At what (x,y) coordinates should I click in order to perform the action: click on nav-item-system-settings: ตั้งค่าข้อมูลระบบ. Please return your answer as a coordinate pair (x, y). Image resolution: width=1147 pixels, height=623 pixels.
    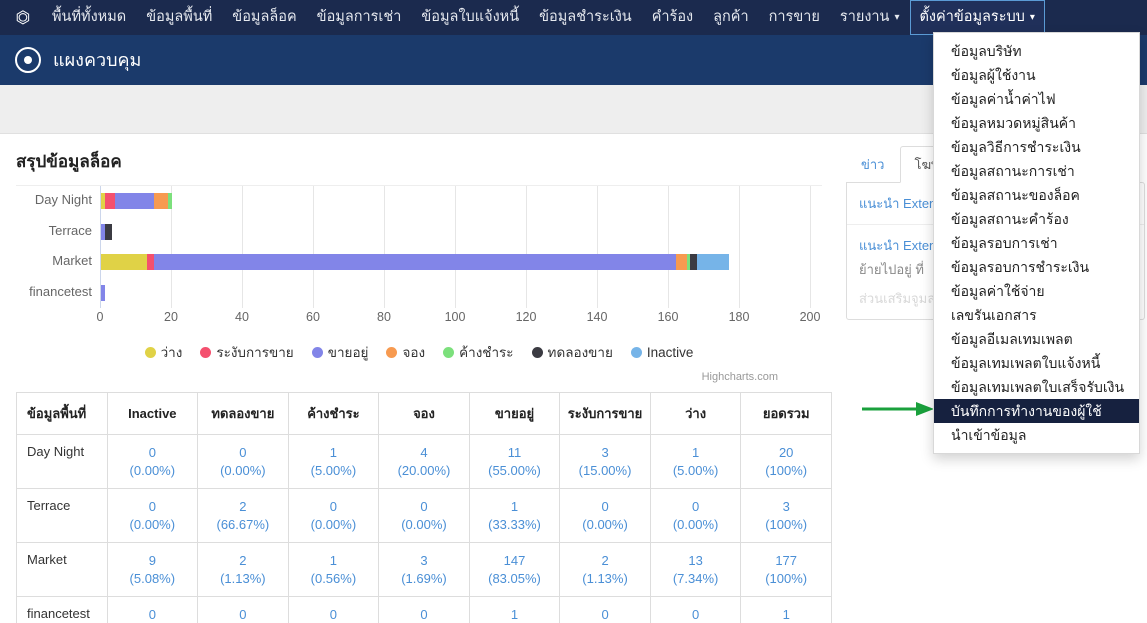
    Looking at the image, I should click on (977, 17).